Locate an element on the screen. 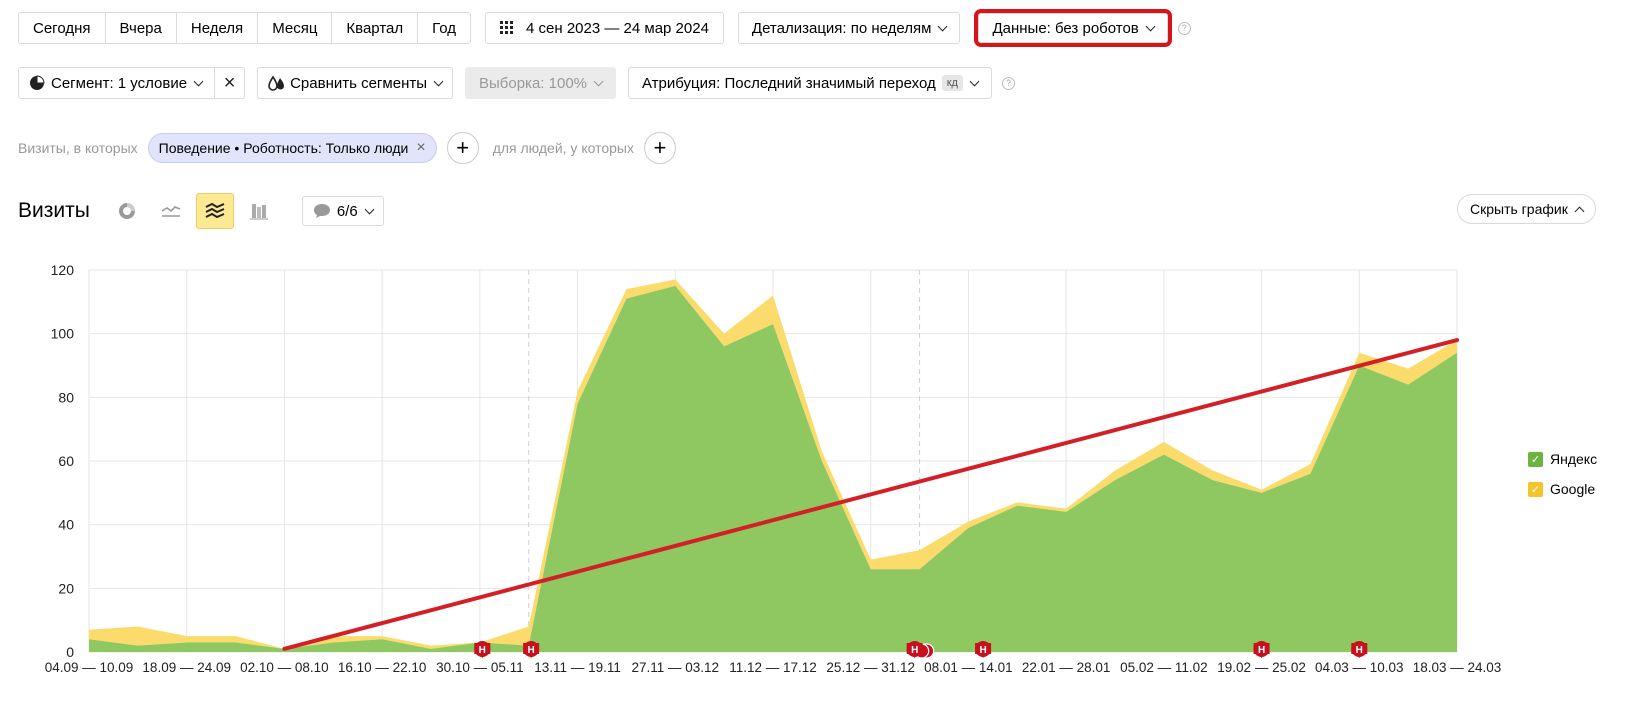 Image resolution: width=1632 pixels, height=706 pixels. y-tick-label: 40 is located at coordinates (66, 525).